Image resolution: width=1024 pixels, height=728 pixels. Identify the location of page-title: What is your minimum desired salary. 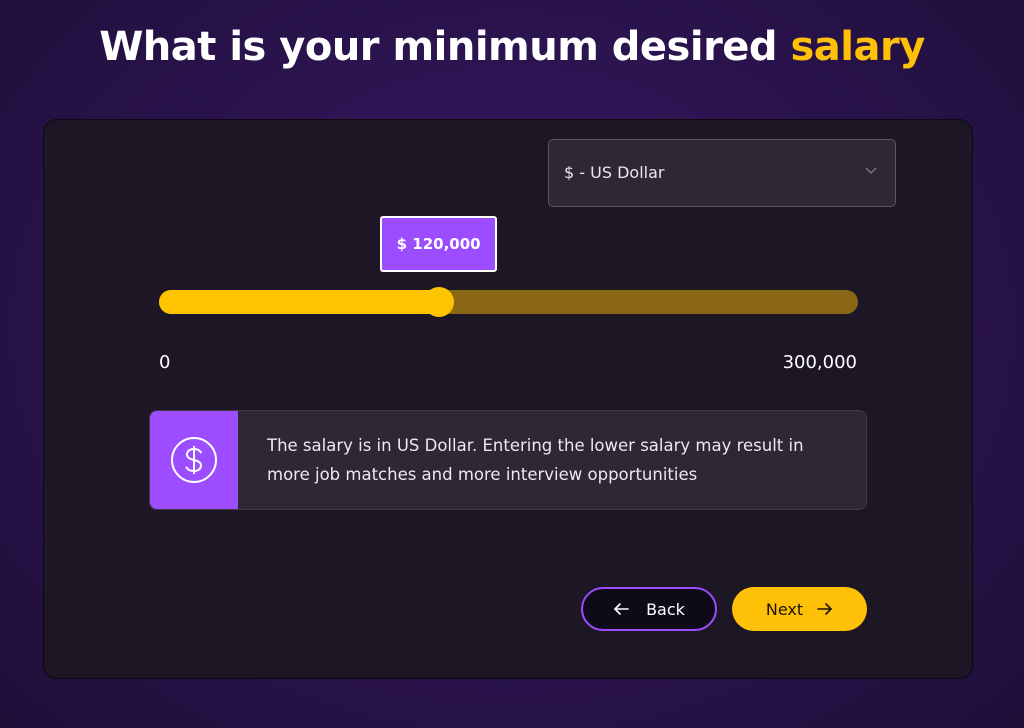
(512, 47).